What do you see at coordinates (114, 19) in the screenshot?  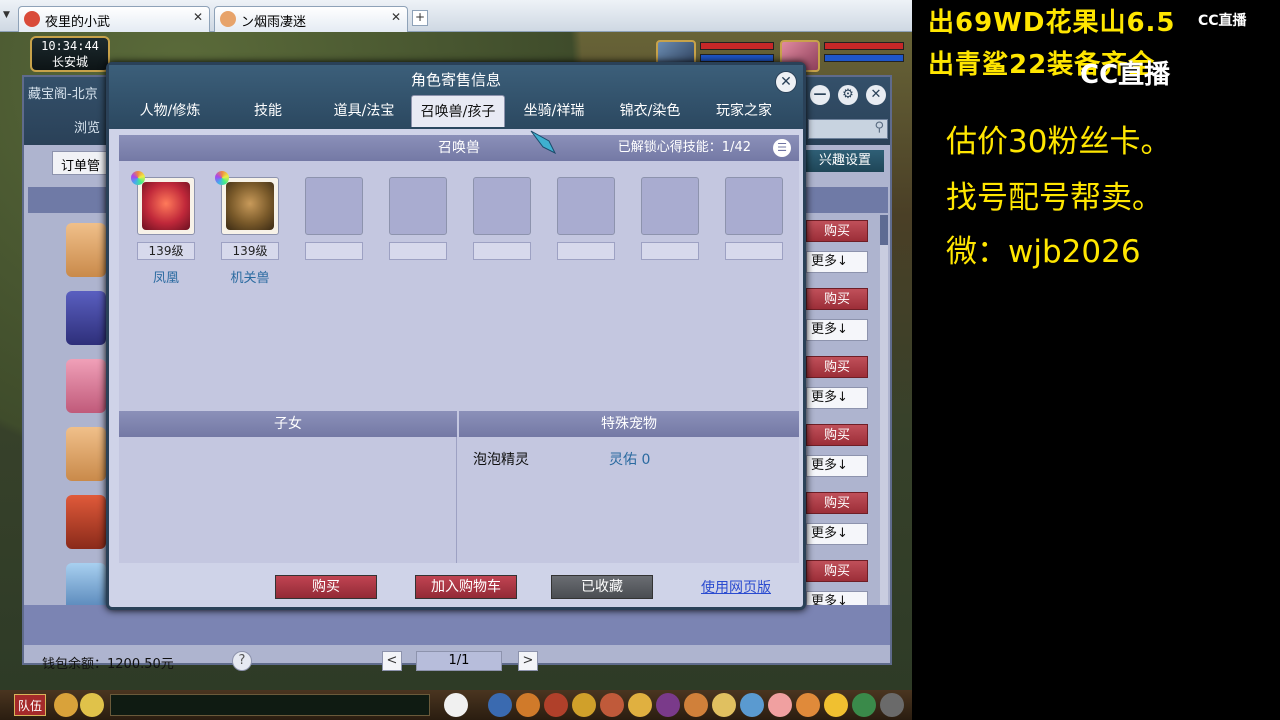 I see `tab-character-1: 夜里的小武 ✕` at bounding box center [114, 19].